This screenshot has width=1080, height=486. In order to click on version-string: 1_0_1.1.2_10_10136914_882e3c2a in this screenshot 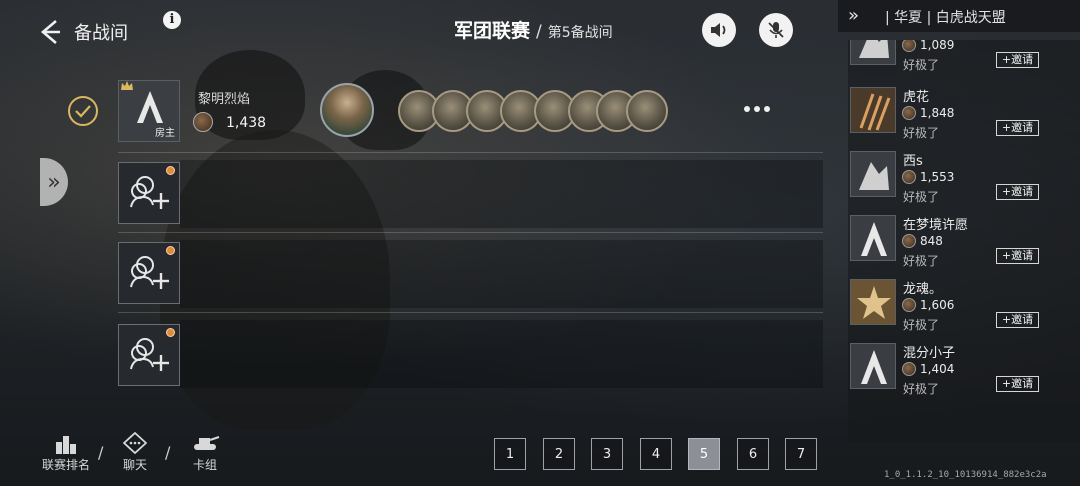, I will do `click(965, 475)`.